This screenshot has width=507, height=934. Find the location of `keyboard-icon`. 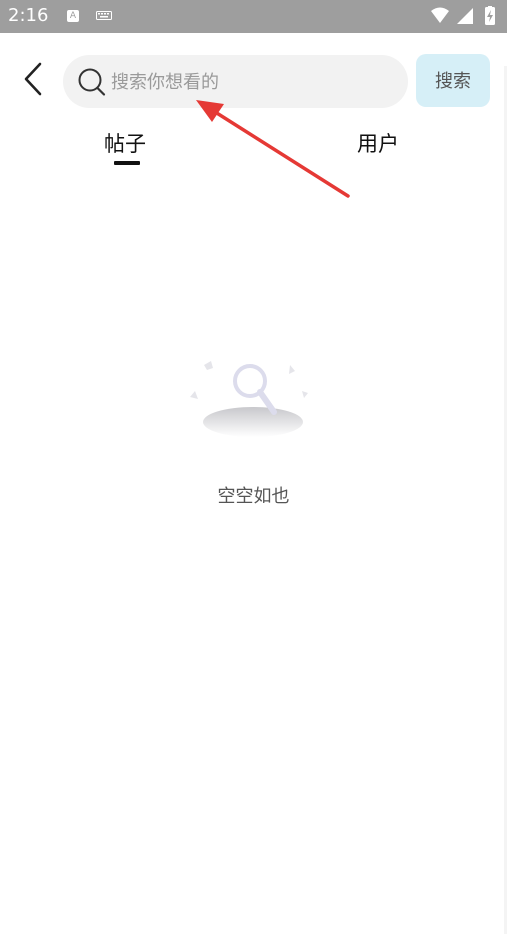

keyboard-icon is located at coordinates (104, 15).